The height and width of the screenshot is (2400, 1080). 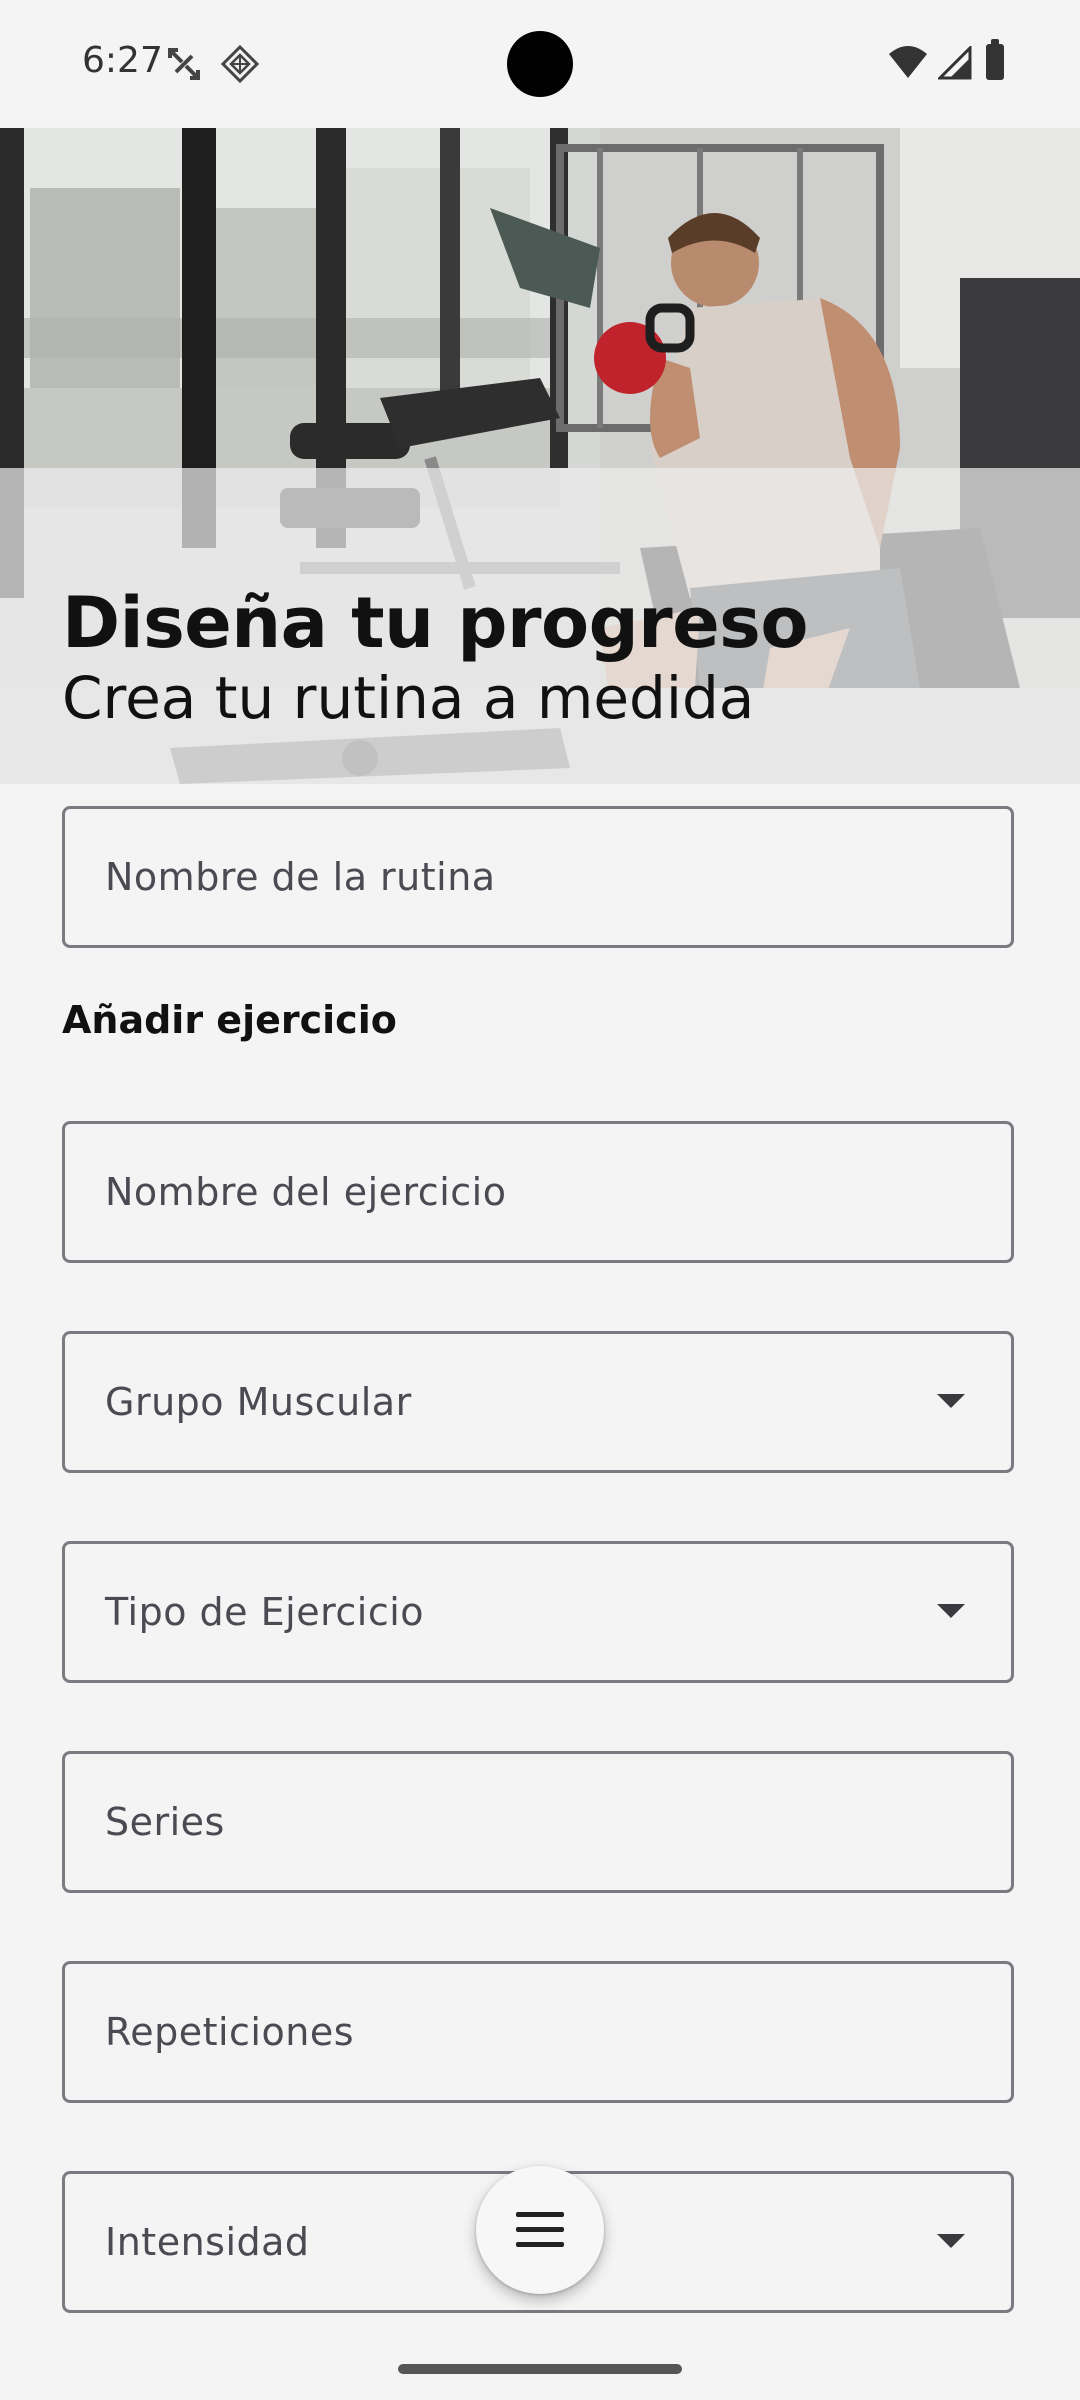 What do you see at coordinates (908, 62) in the screenshot?
I see `wifi-icon` at bounding box center [908, 62].